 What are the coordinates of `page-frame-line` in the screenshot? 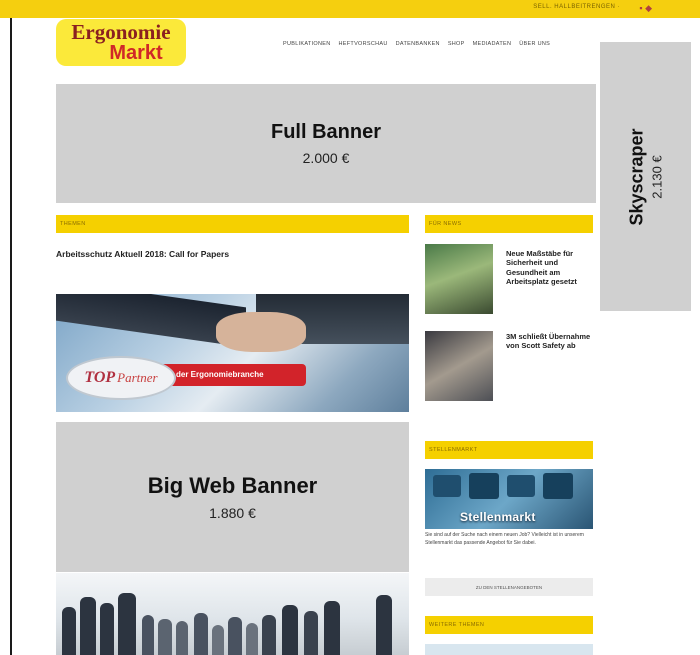 It's located at (11, 336).